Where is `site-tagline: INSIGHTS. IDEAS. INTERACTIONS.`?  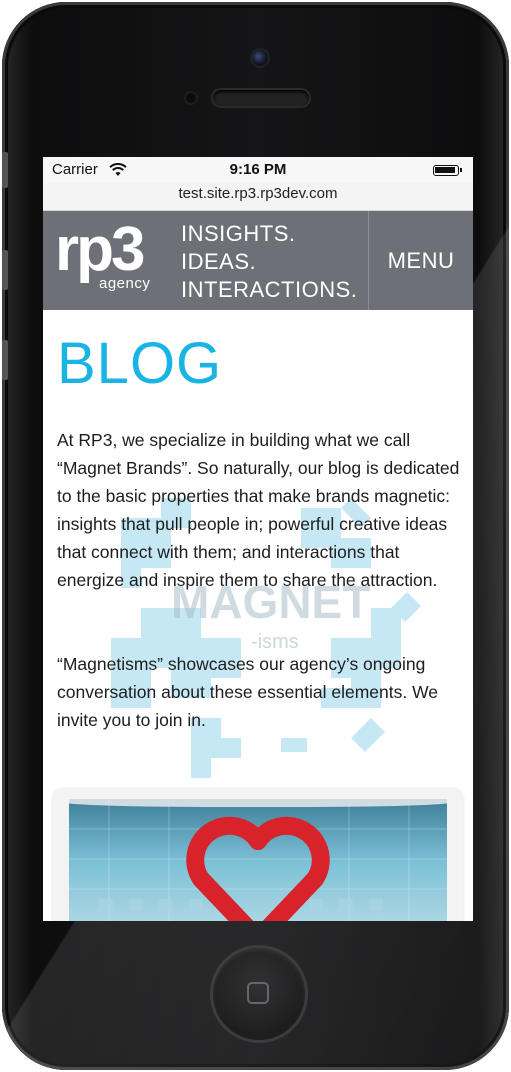
site-tagline: INSIGHTS. IDEAS. INTERACTIONS. is located at coordinates (275, 262).